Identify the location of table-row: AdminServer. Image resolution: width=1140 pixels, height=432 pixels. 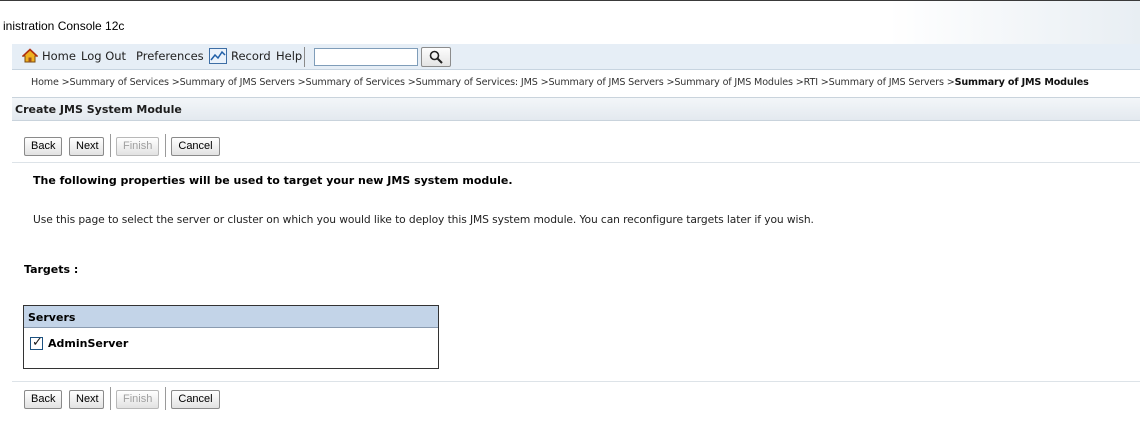
(231, 348).